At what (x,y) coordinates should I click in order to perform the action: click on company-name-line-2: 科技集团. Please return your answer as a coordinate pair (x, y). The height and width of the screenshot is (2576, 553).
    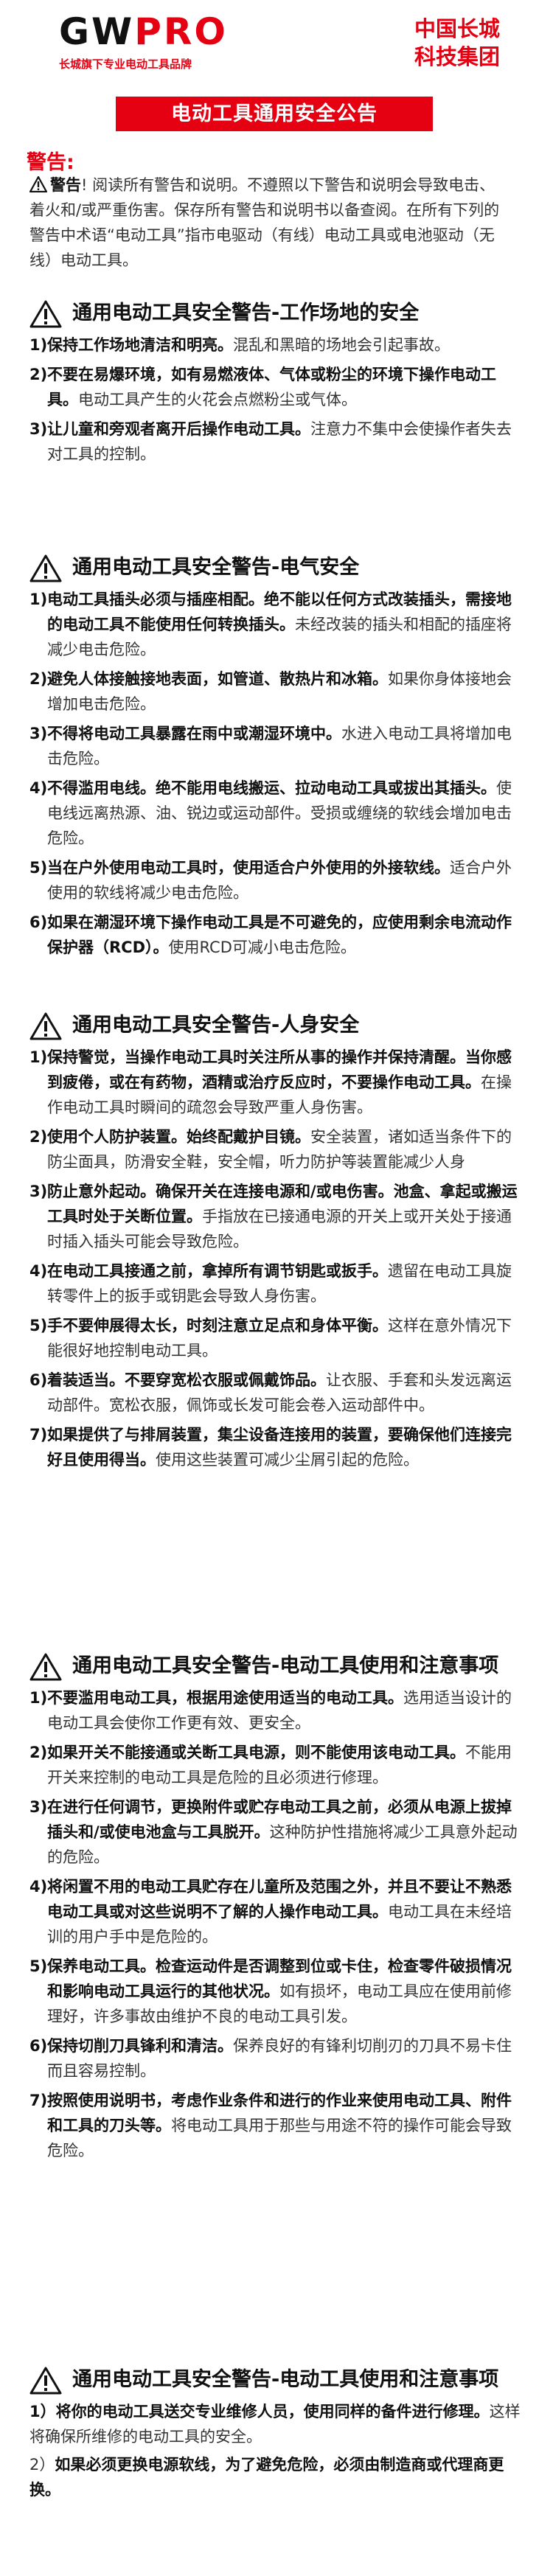
    Looking at the image, I should click on (457, 57).